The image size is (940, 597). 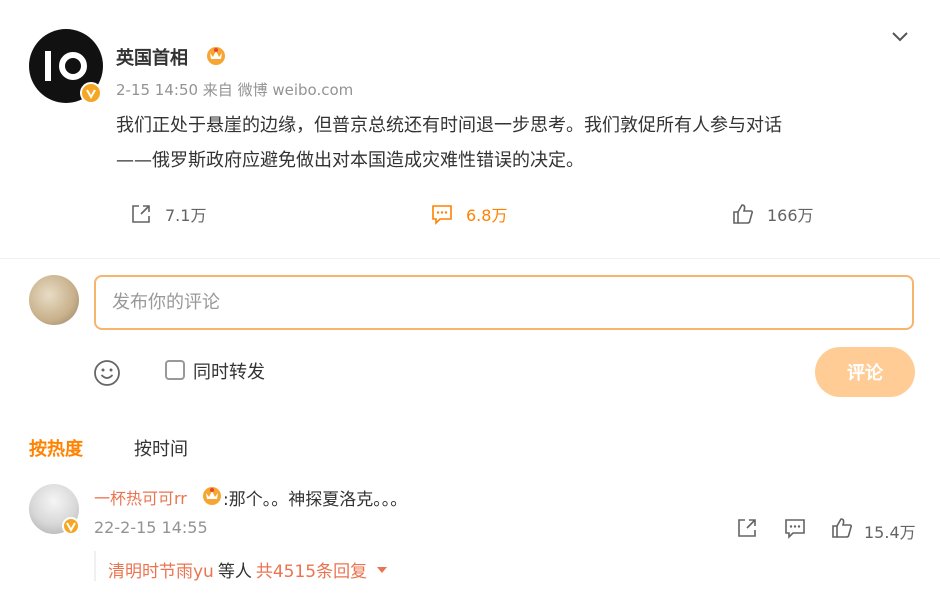 I want to click on like-count: 166万, so click(x=790, y=215).